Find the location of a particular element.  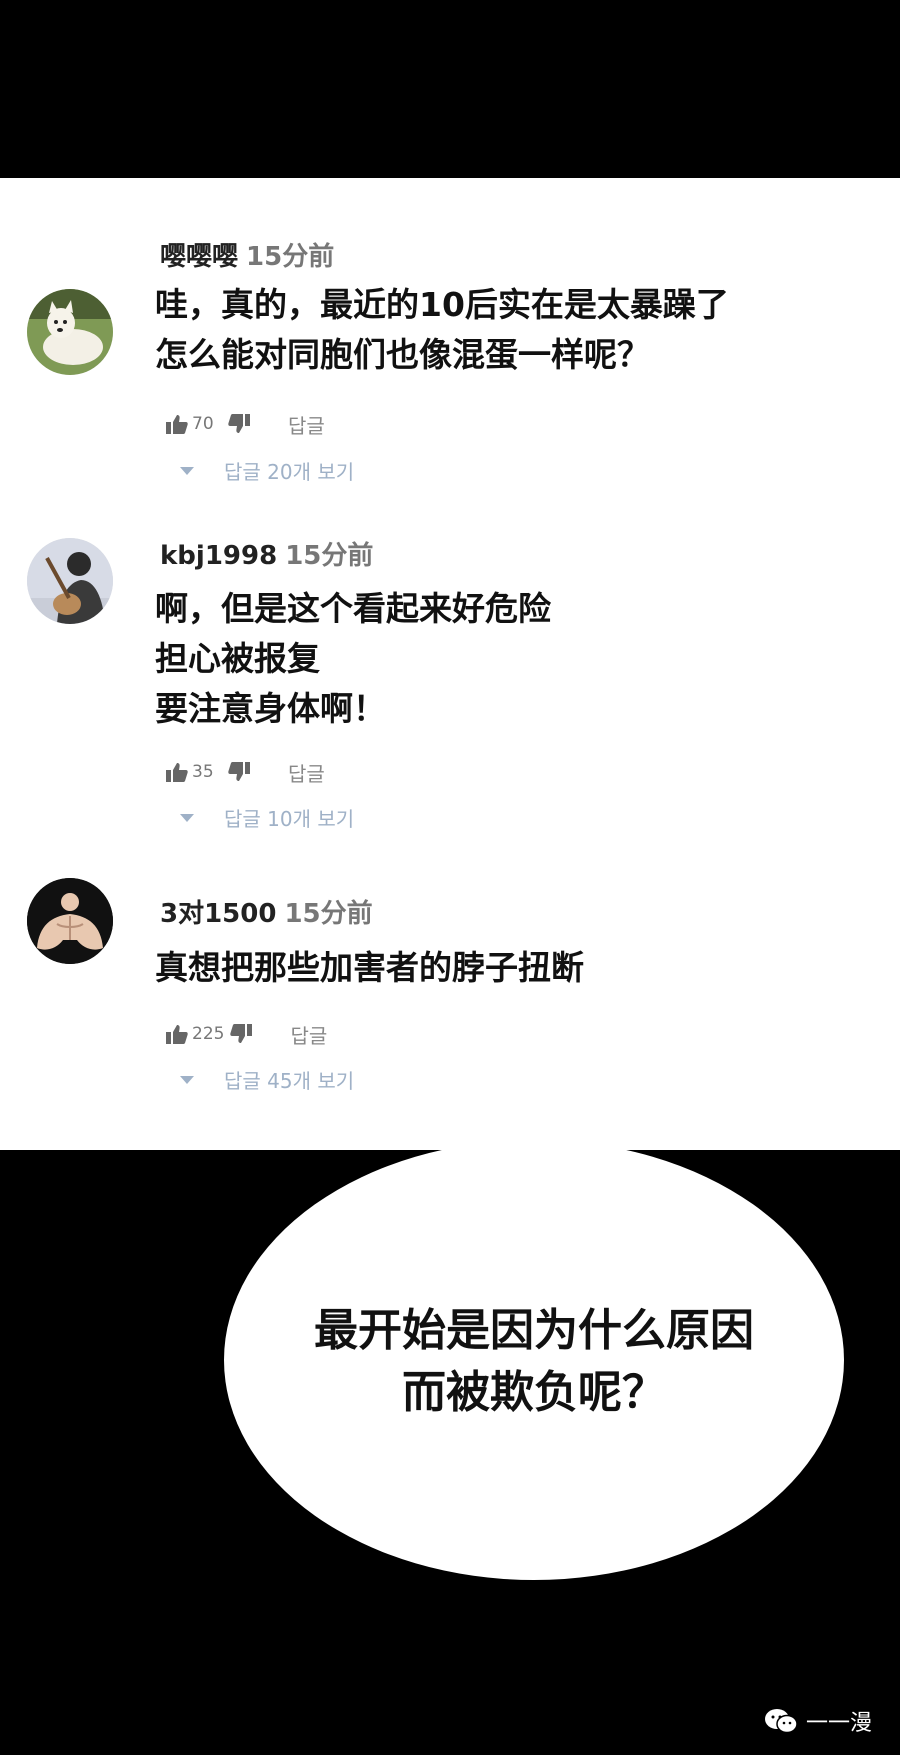

like-count: 35 is located at coordinates (203, 772).